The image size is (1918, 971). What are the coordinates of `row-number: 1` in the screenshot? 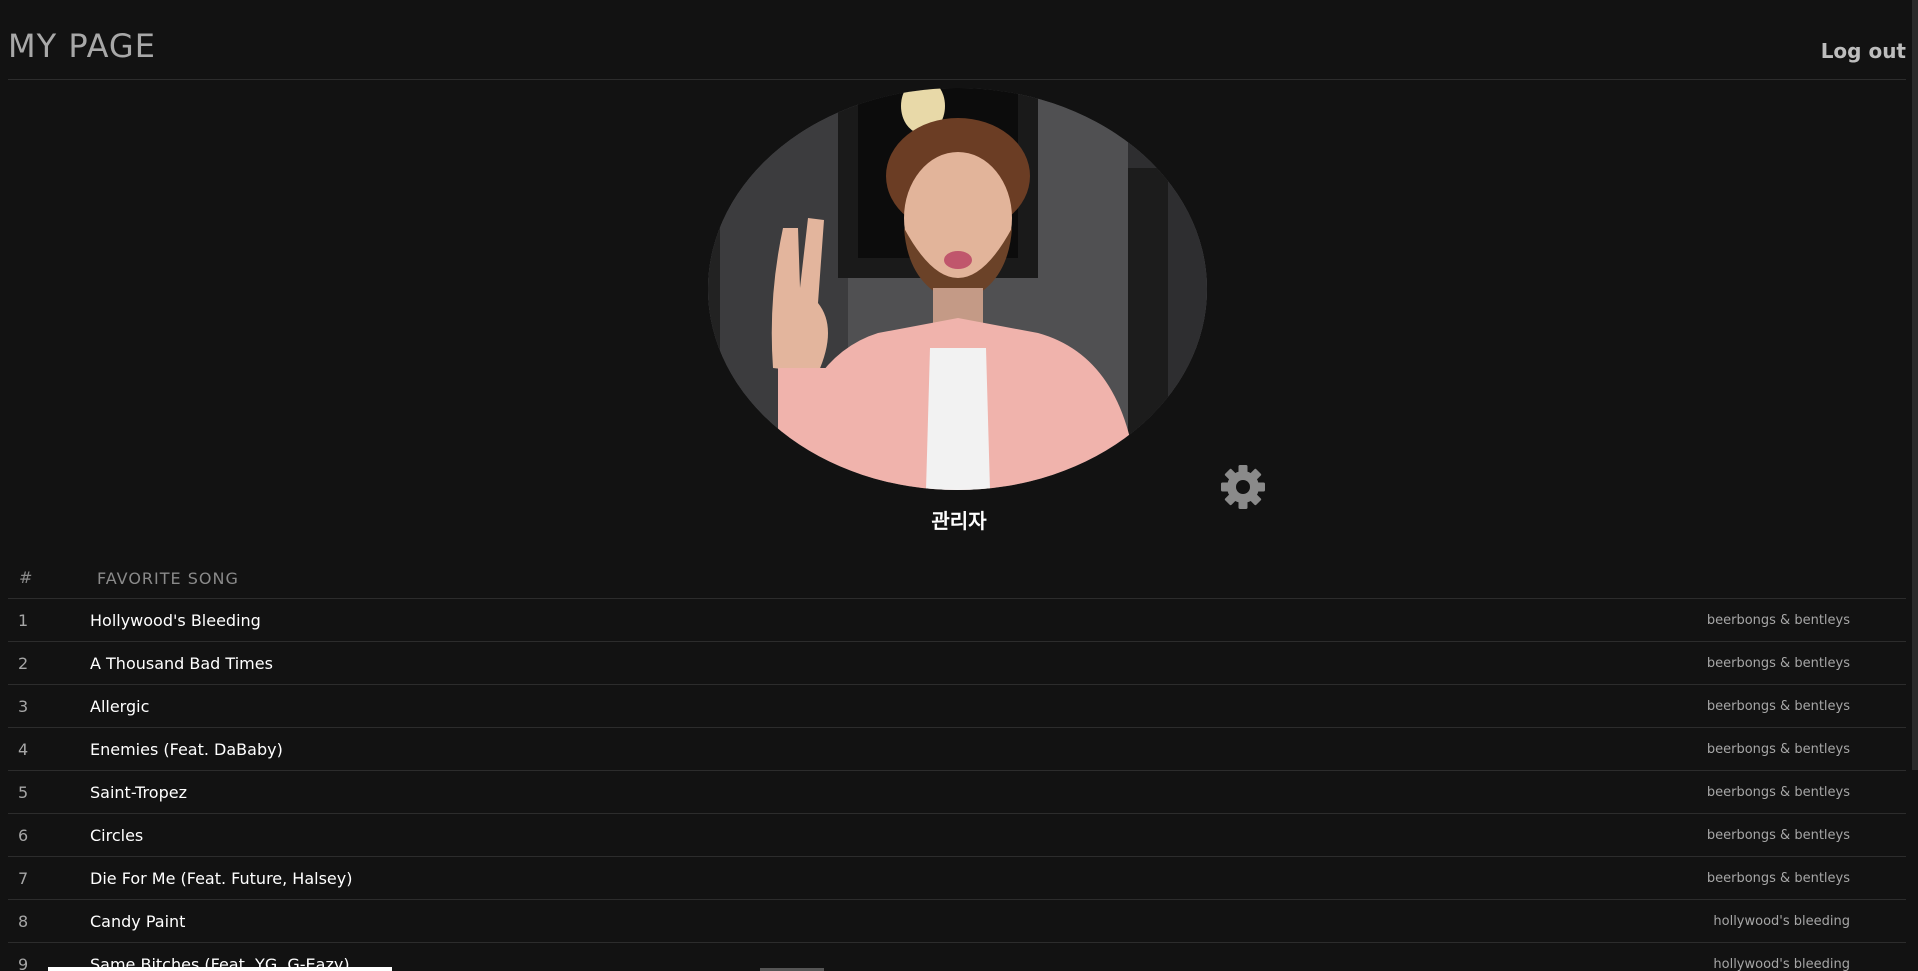 It's located at (23, 620).